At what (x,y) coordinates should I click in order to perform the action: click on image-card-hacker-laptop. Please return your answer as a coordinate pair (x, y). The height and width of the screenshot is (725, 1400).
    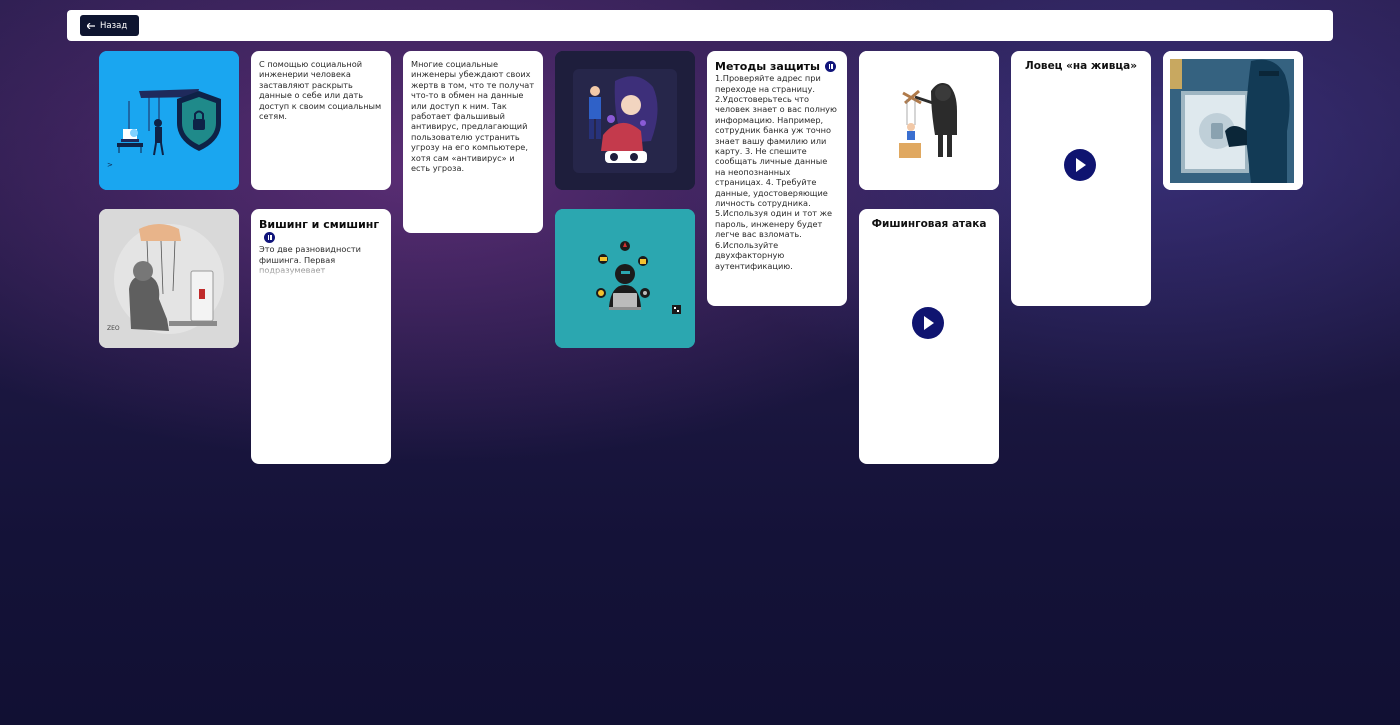
    Looking at the image, I should click on (625, 278).